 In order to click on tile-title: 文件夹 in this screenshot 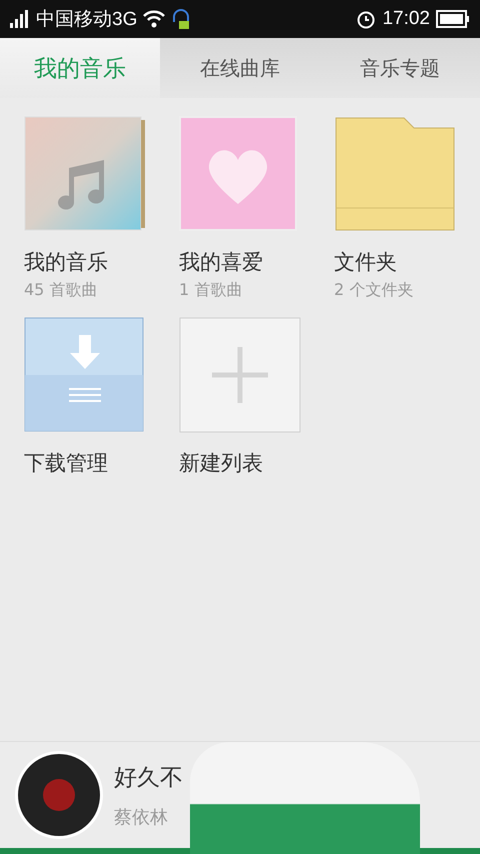, I will do `click(366, 262)`.